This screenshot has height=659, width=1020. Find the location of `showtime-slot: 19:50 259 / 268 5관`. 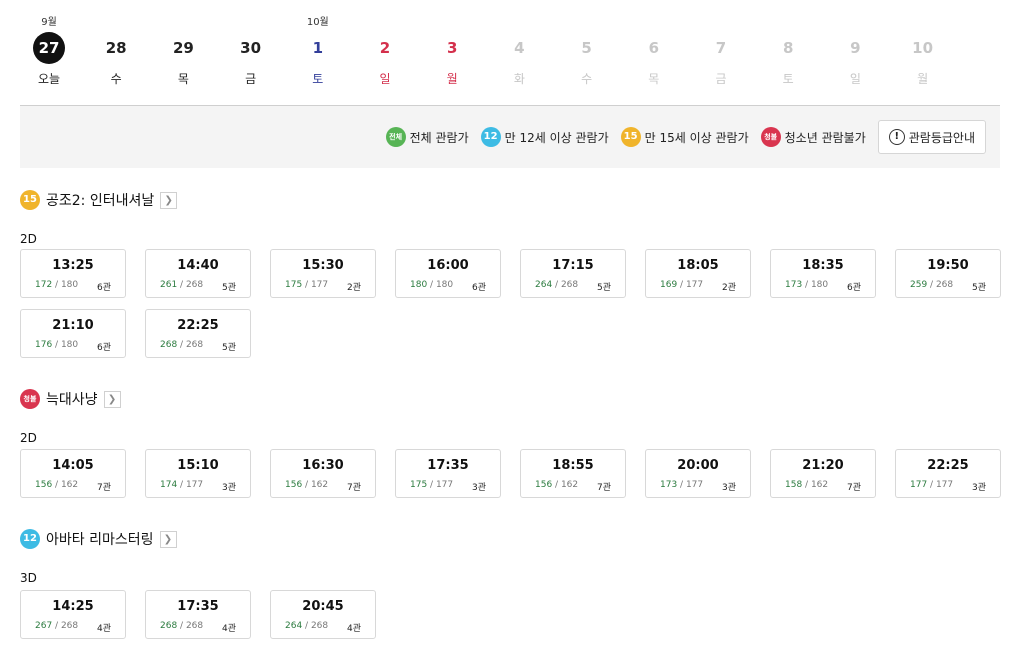

showtime-slot: 19:50 259 / 268 5관 is located at coordinates (948, 273).